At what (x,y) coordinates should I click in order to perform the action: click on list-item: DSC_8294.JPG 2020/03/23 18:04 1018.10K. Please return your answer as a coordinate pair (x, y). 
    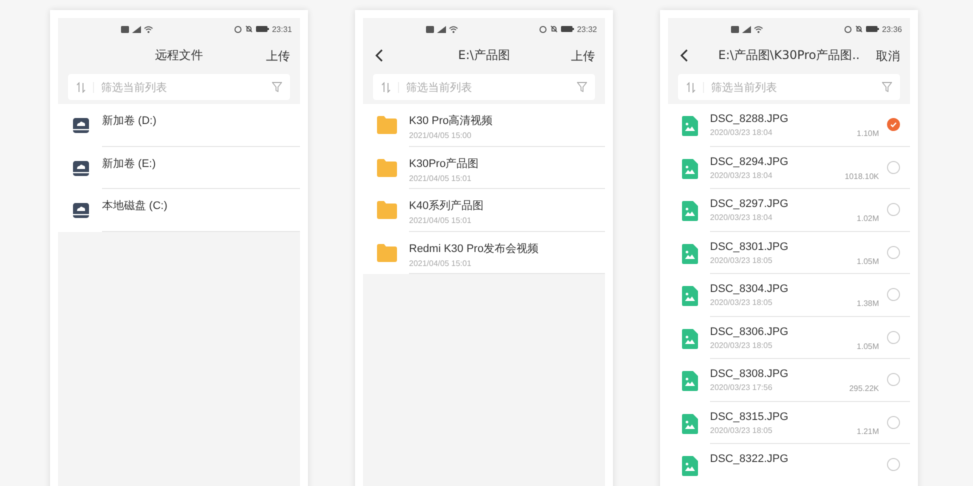
    Looking at the image, I should click on (789, 167).